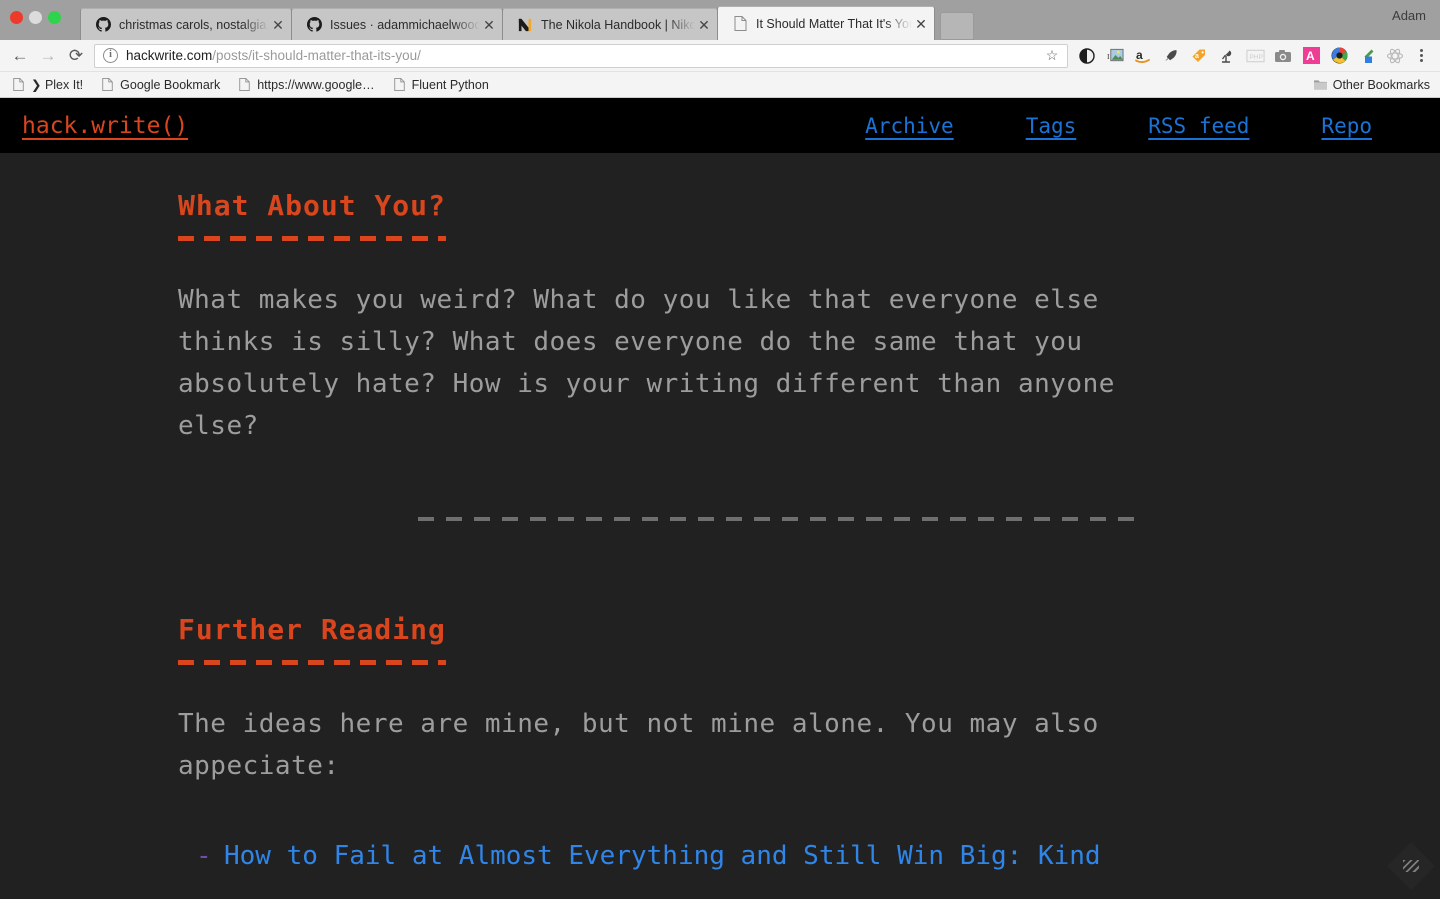 This screenshot has height=899, width=1440. What do you see at coordinates (1087, 56) in the screenshot?
I see `contrast-extension-icon` at bounding box center [1087, 56].